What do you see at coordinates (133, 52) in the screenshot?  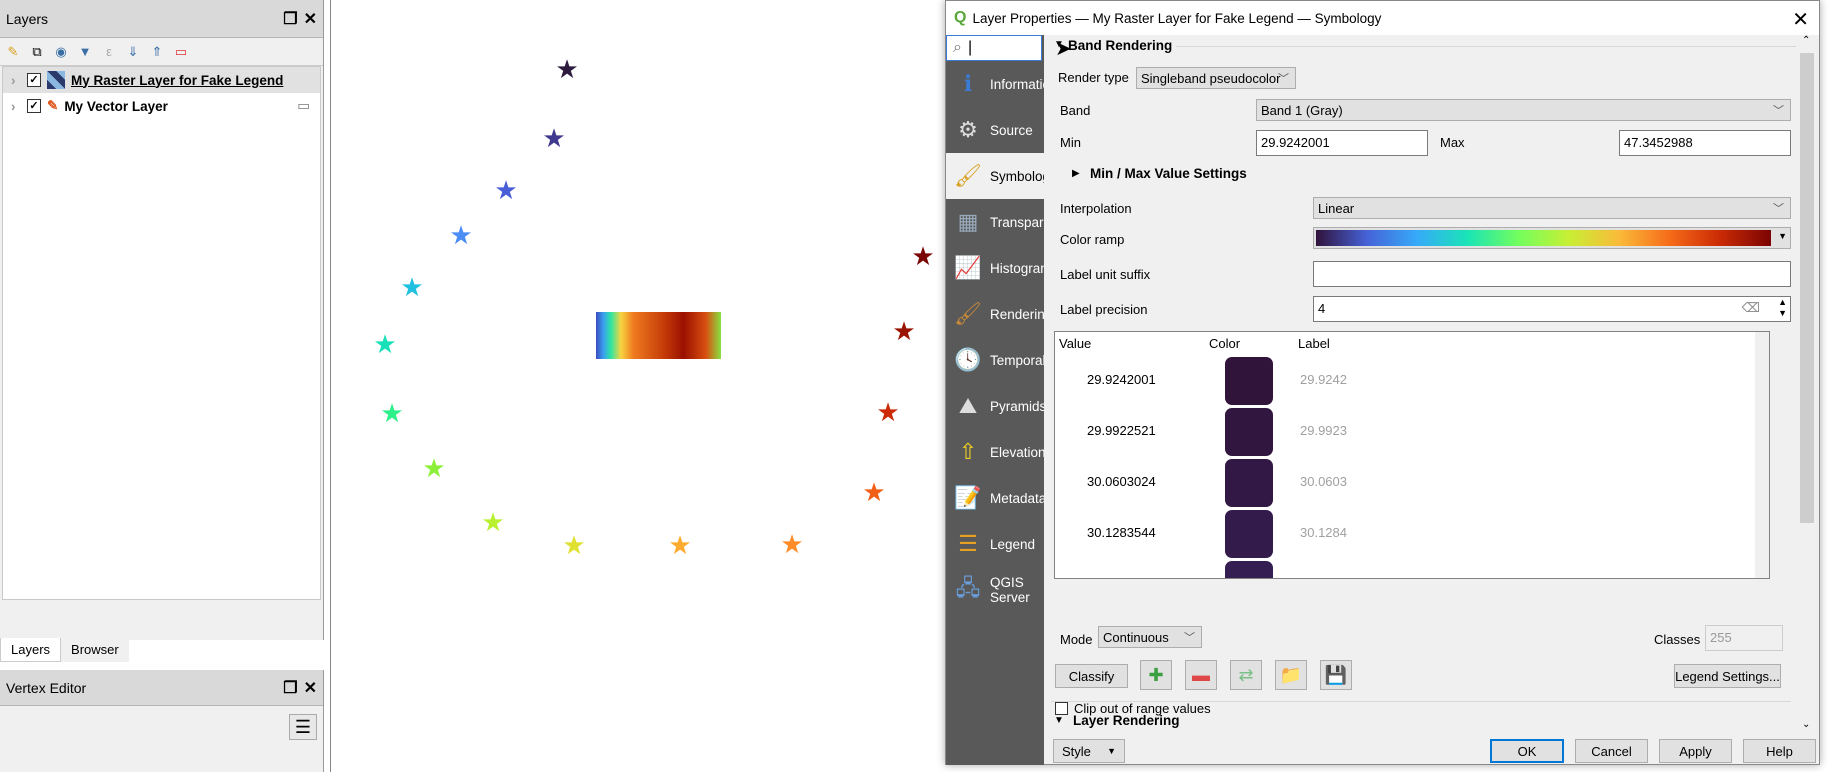 I see `expand-all-icon: ⇓` at bounding box center [133, 52].